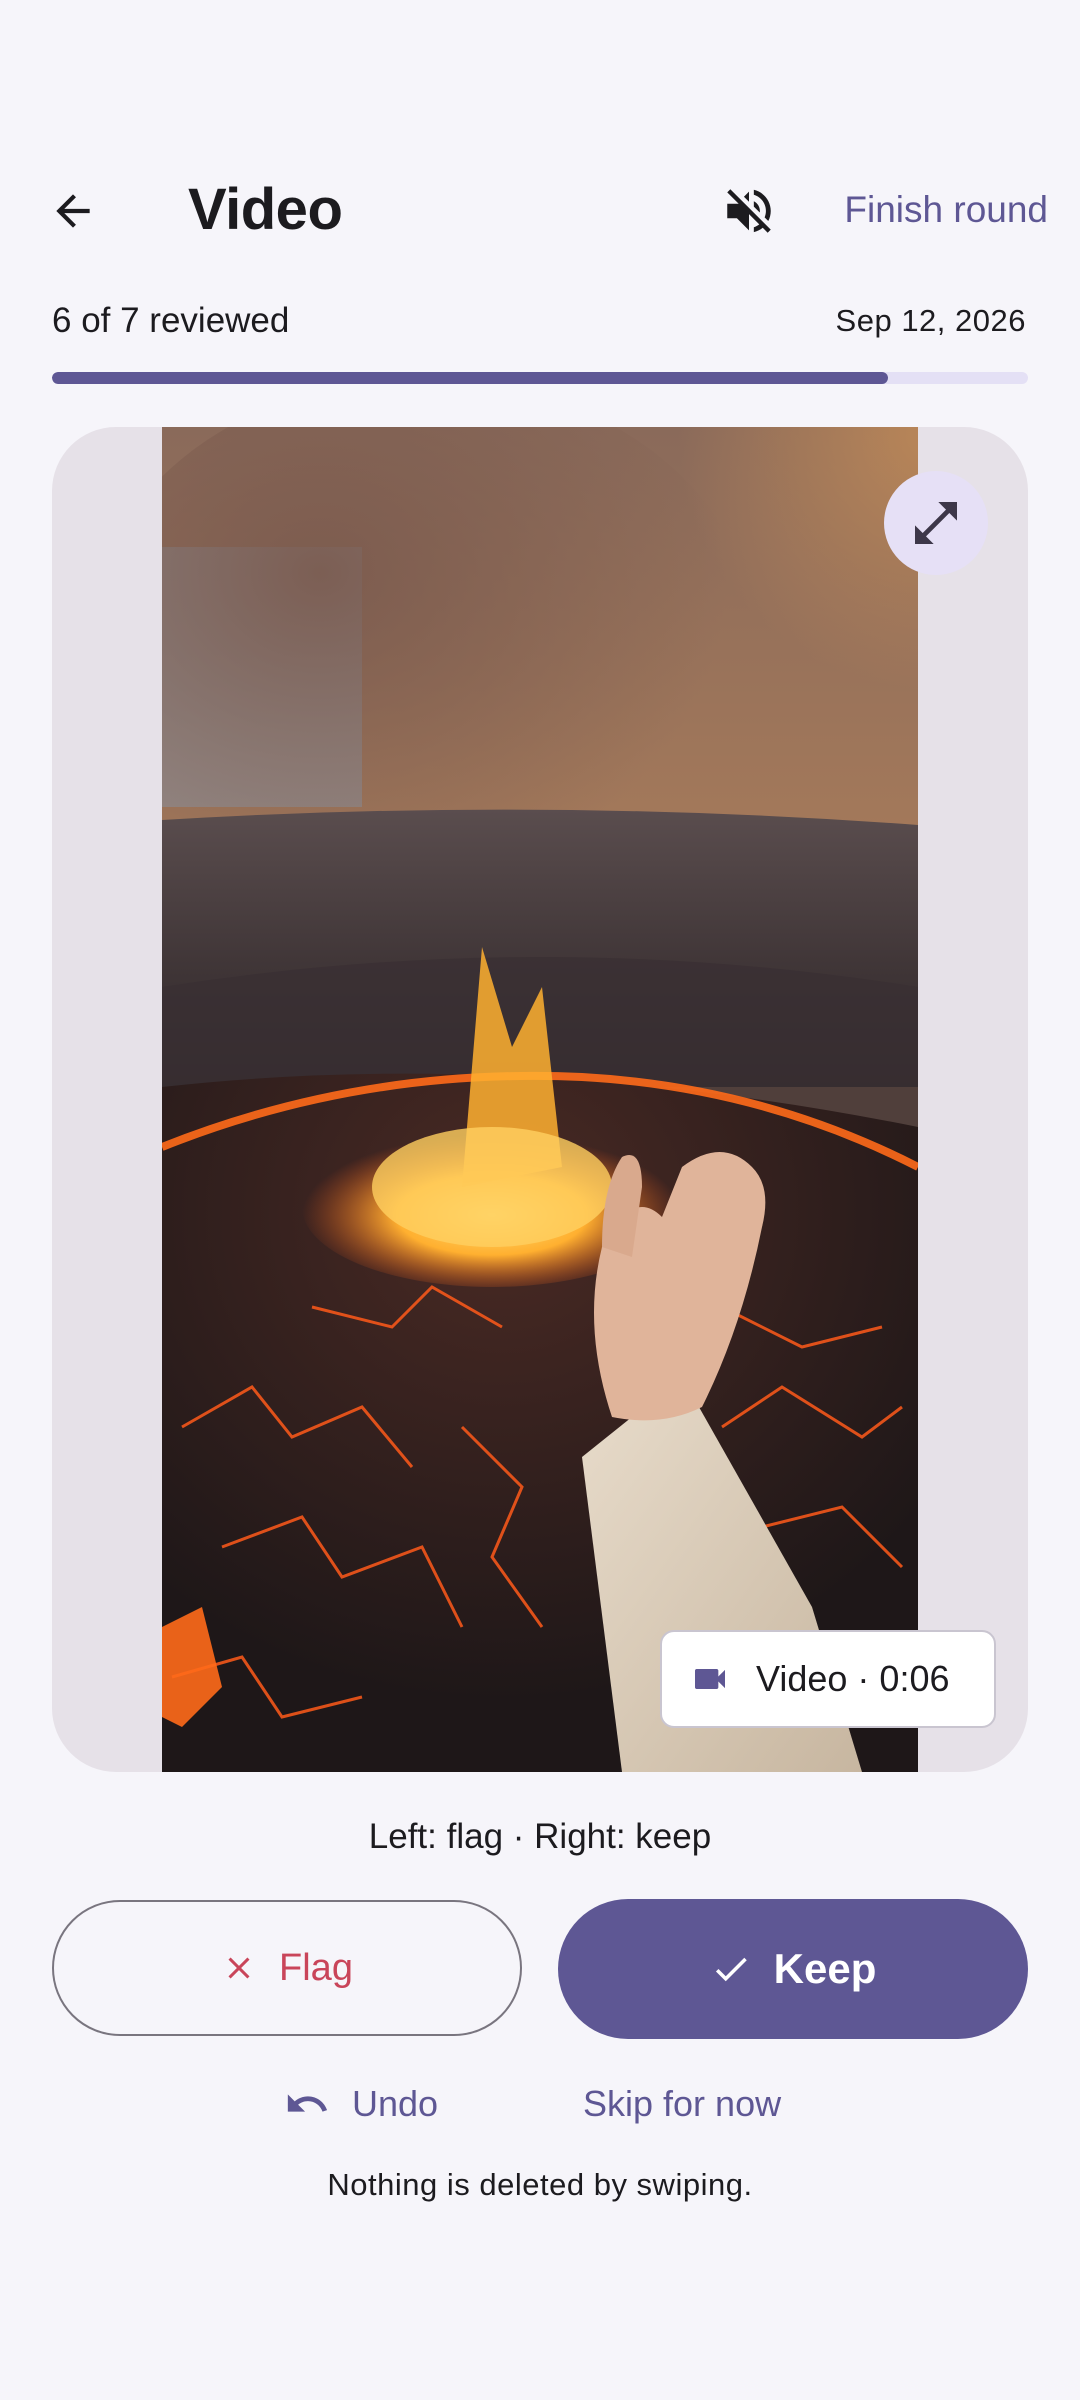 This screenshot has height=2400, width=1080. What do you see at coordinates (470, 378) in the screenshot?
I see `progress-bar-fill` at bounding box center [470, 378].